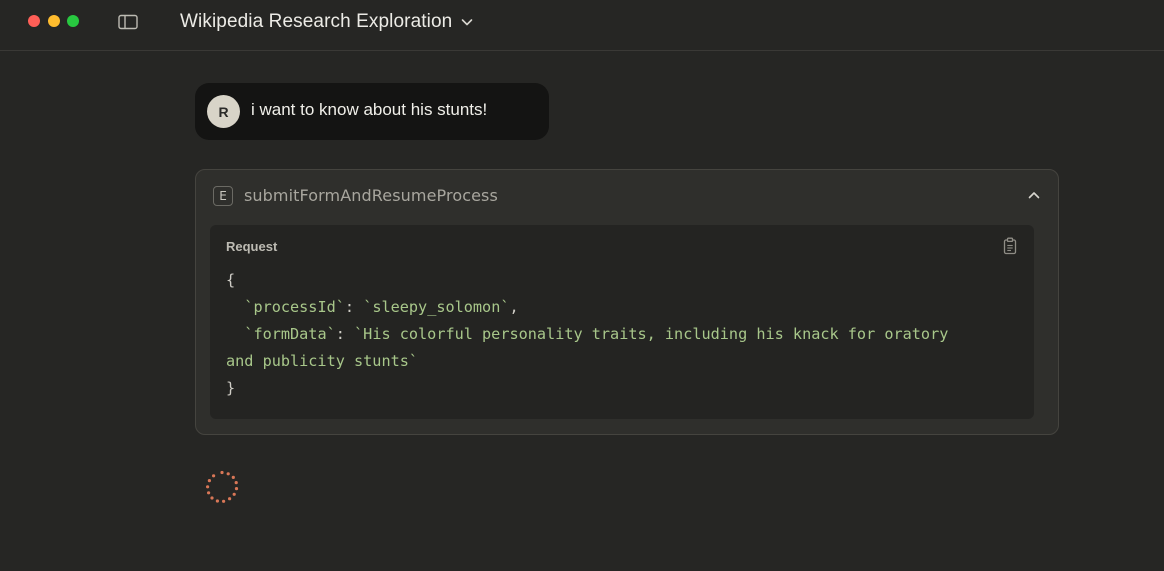 Image resolution: width=1164 pixels, height=571 pixels. I want to click on sidebar-icon, so click(128, 22).